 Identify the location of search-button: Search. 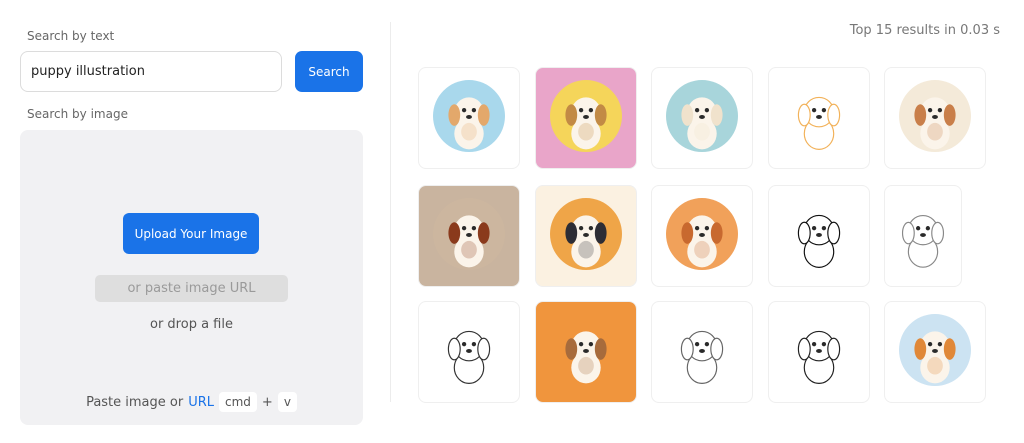
(329, 71).